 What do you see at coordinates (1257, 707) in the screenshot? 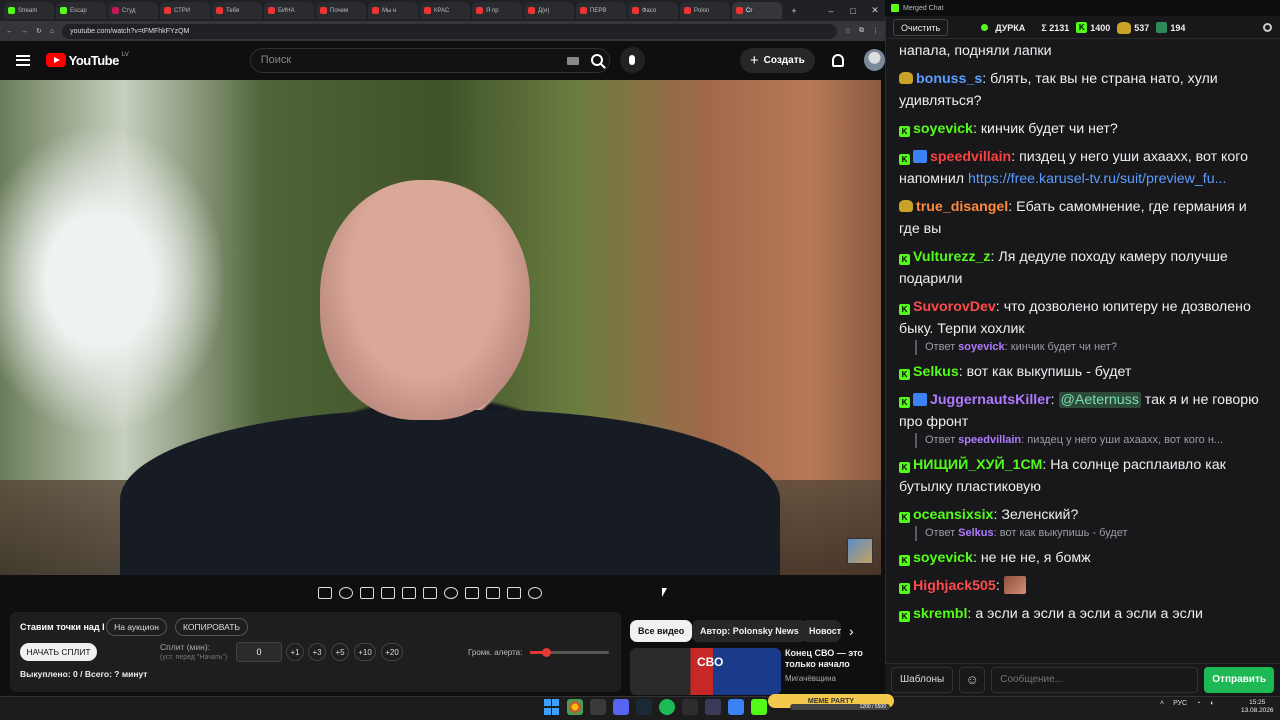
I see `taskbar-clock: 15:25 13.08.2026` at bounding box center [1257, 707].